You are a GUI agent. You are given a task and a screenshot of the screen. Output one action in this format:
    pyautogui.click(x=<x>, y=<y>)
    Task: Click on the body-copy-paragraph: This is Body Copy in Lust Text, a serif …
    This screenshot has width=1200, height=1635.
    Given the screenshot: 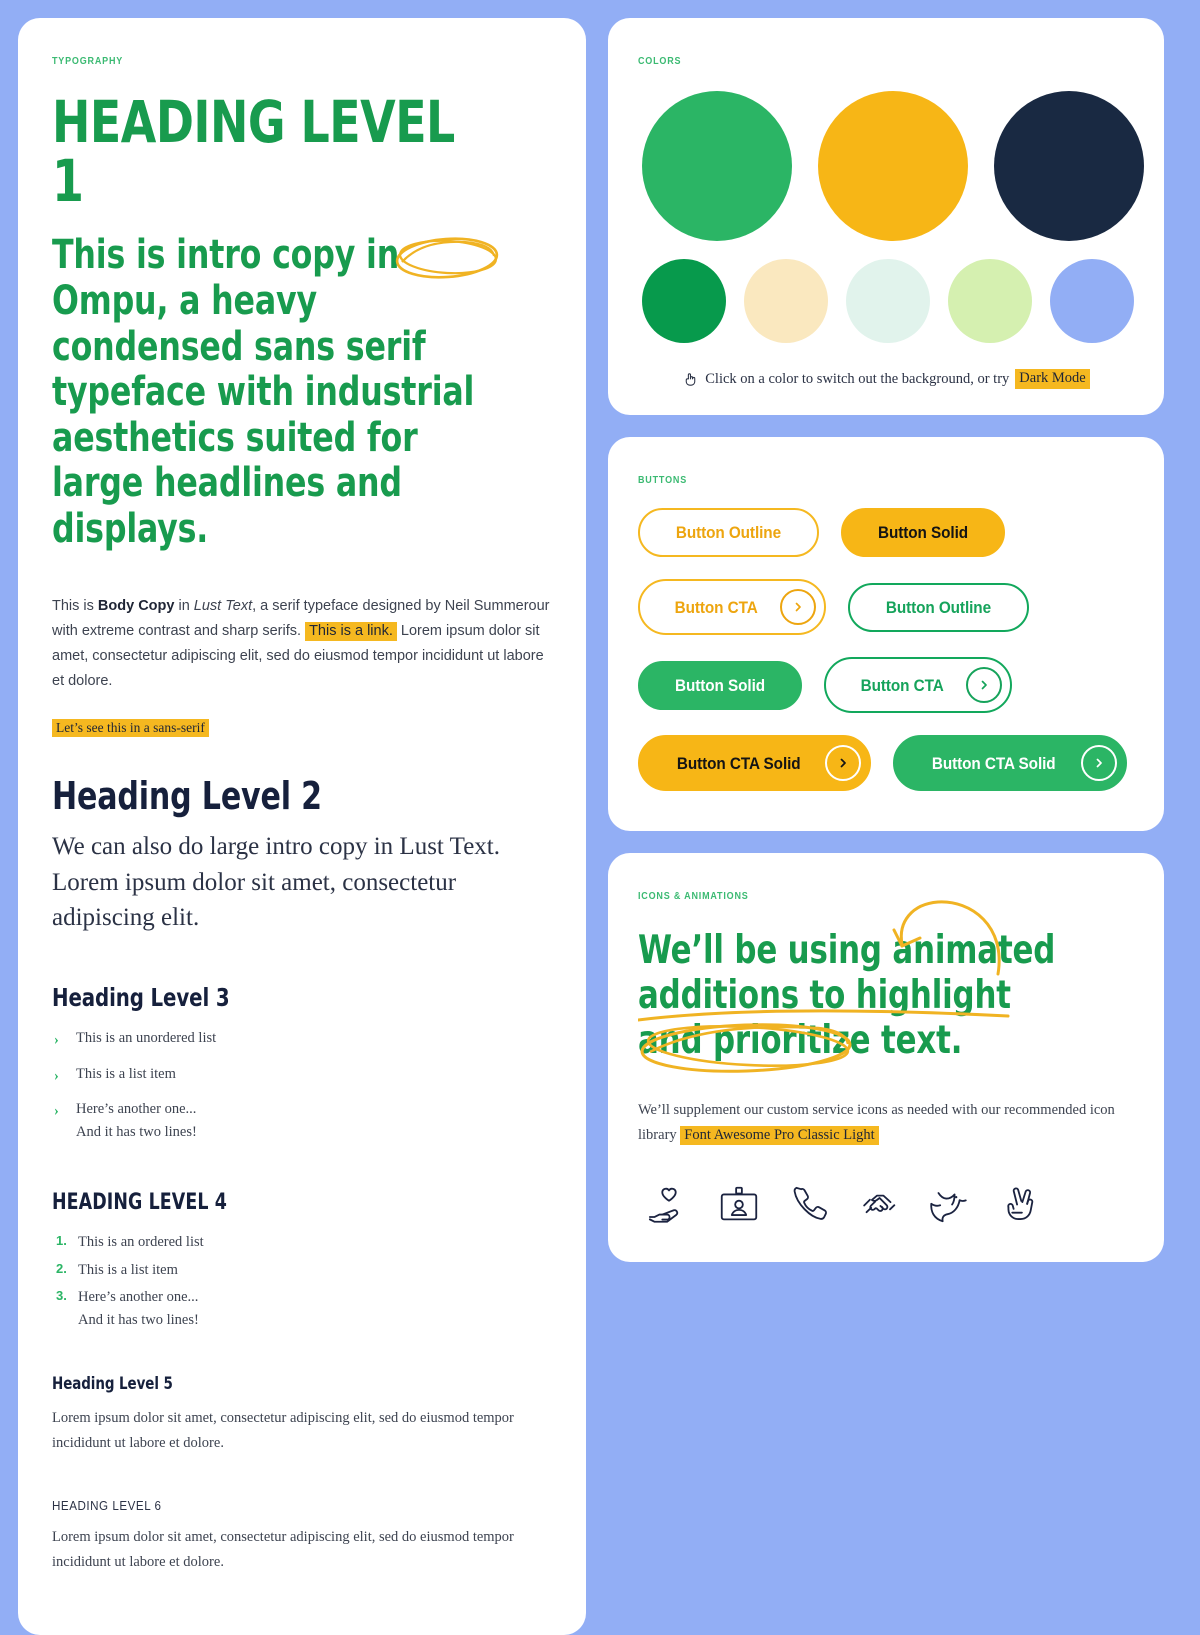 What is the action you would take?
    pyautogui.click(x=302, y=644)
    